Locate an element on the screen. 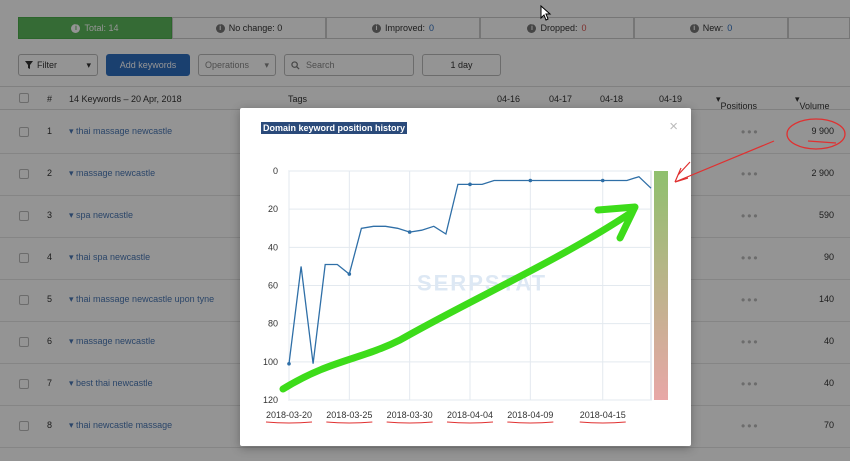  x-tick-label: 2018-03-30 is located at coordinates (410, 415).